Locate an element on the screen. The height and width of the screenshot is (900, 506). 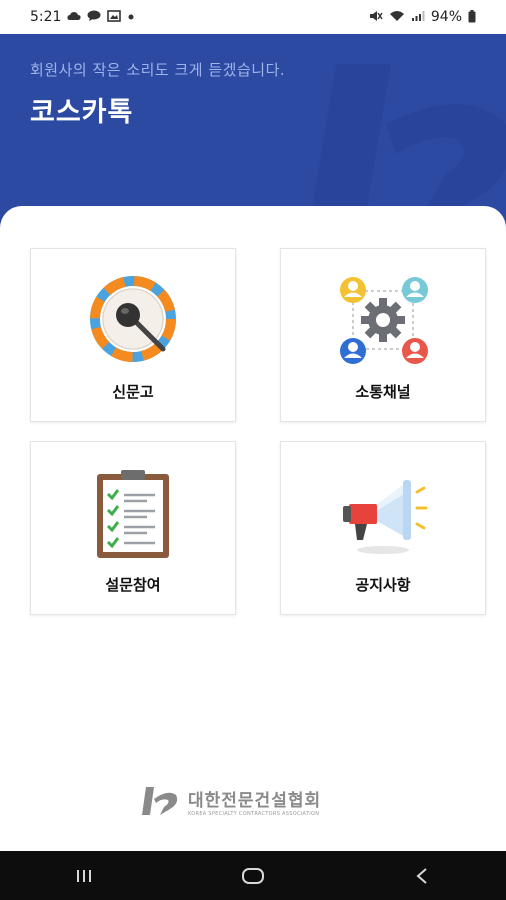
network-gear-icon is located at coordinates (383, 322).